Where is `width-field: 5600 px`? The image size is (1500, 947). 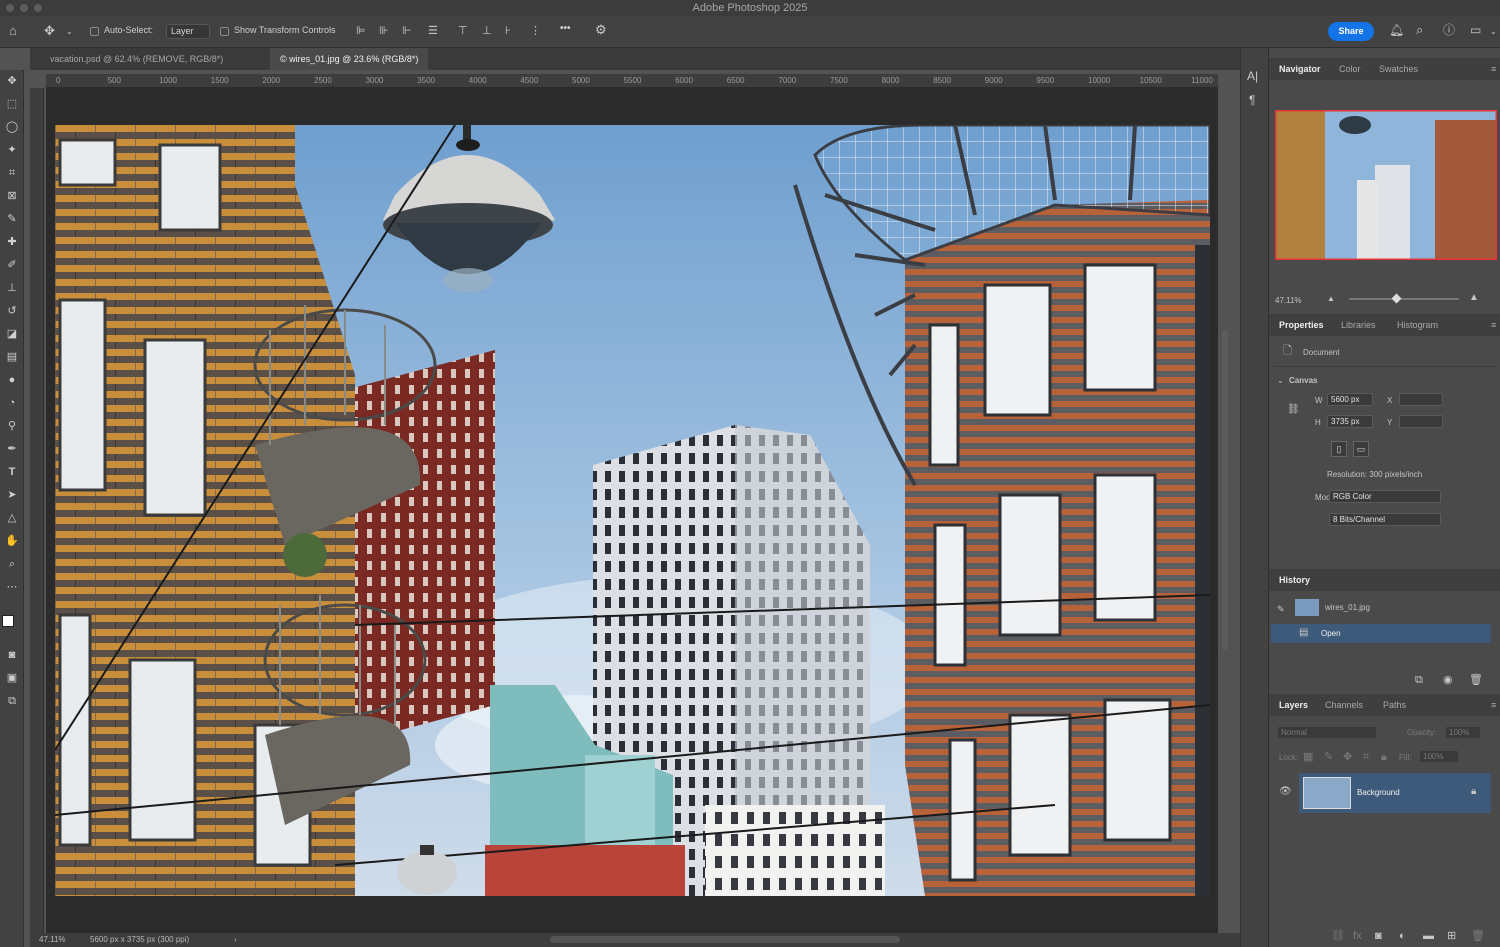 width-field: 5600 px is located at coordinates (1350, 399).